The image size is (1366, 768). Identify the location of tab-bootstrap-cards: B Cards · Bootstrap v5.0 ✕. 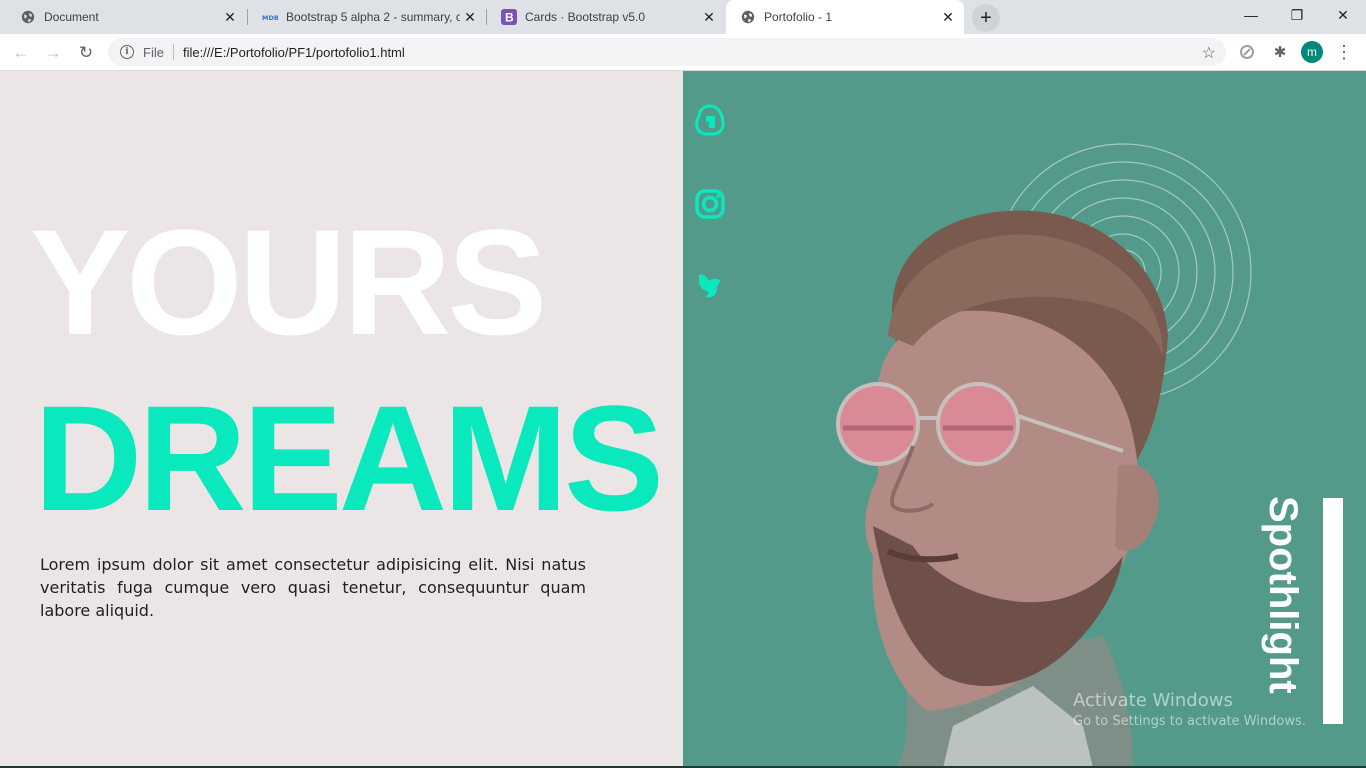
(606, 17).